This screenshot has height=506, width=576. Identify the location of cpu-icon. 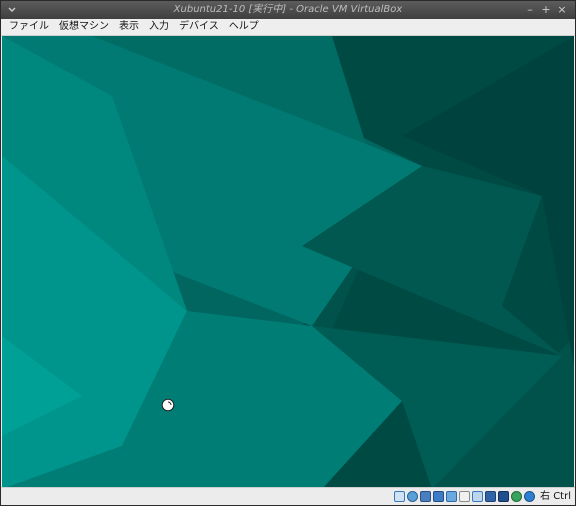
(504, 496).